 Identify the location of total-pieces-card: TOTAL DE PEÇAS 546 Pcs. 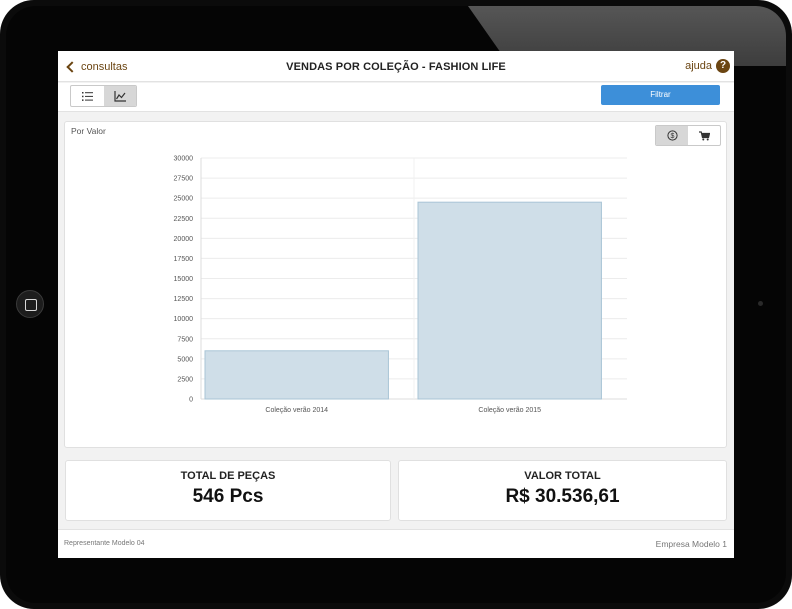
(228, 490).